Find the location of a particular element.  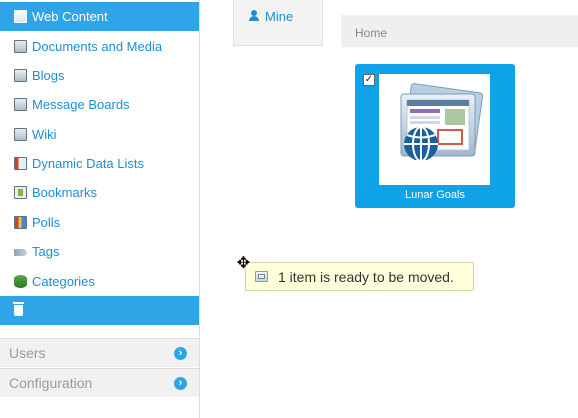

bookmarks-icon is located at coordinates (20, 192).